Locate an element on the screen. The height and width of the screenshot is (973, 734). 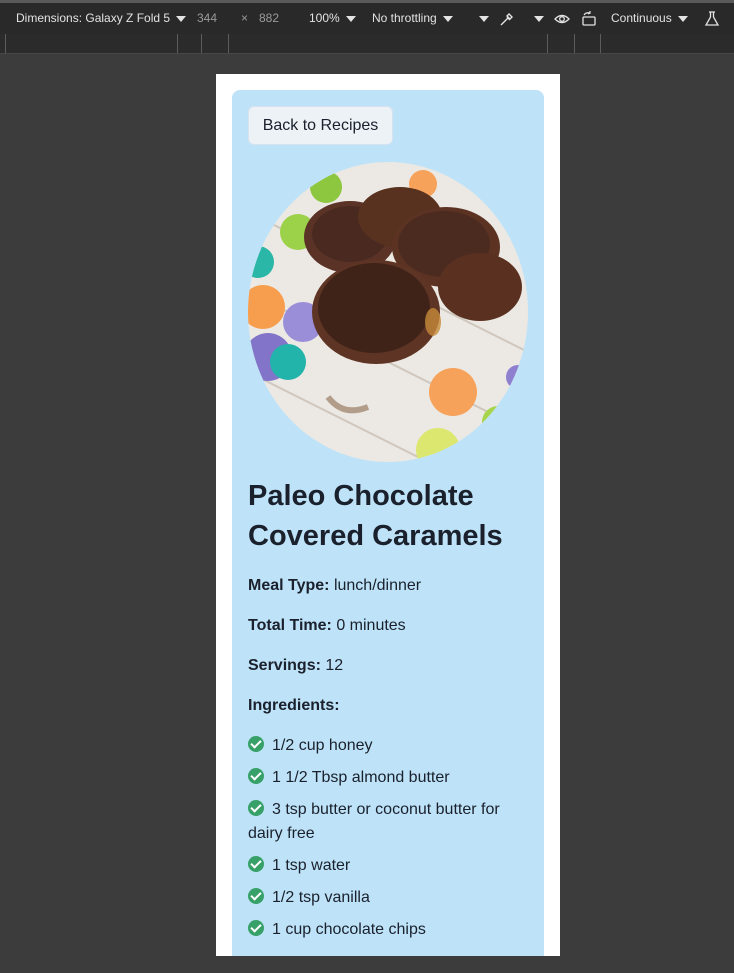
list-item: 1/2 tsp vanilla is located at coordinates (390, 898).